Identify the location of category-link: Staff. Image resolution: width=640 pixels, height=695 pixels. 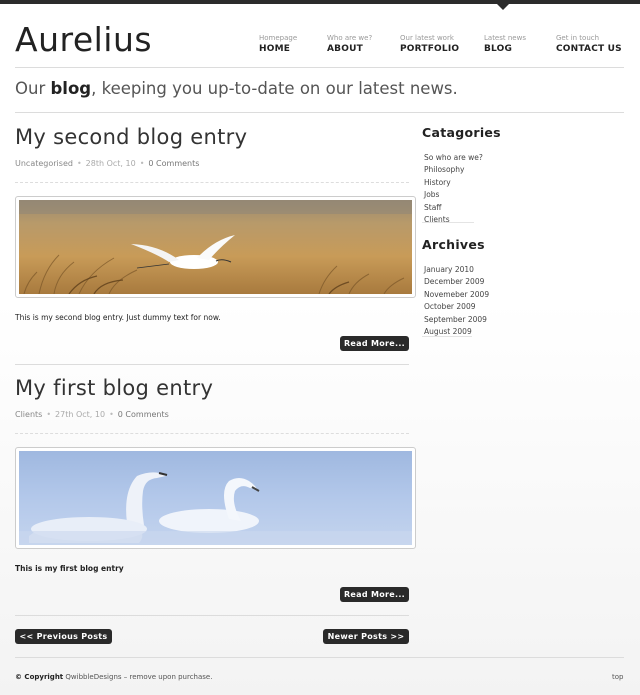
(449, 208).